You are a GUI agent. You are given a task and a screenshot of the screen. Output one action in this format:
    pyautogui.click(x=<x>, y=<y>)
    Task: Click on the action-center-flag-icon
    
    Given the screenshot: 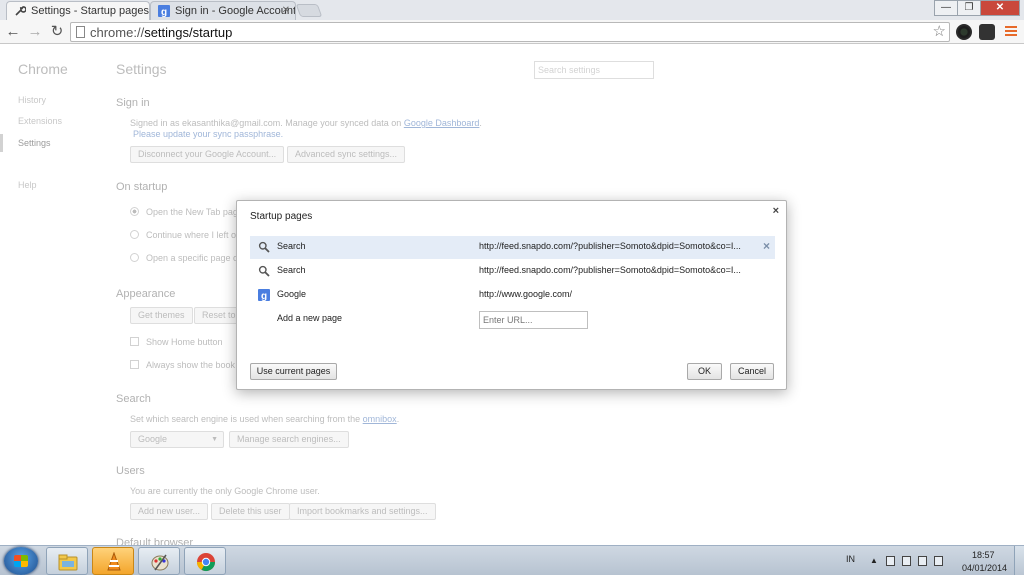 What is the action you would take?
    pyautogui.click(x=890, y=561)
    